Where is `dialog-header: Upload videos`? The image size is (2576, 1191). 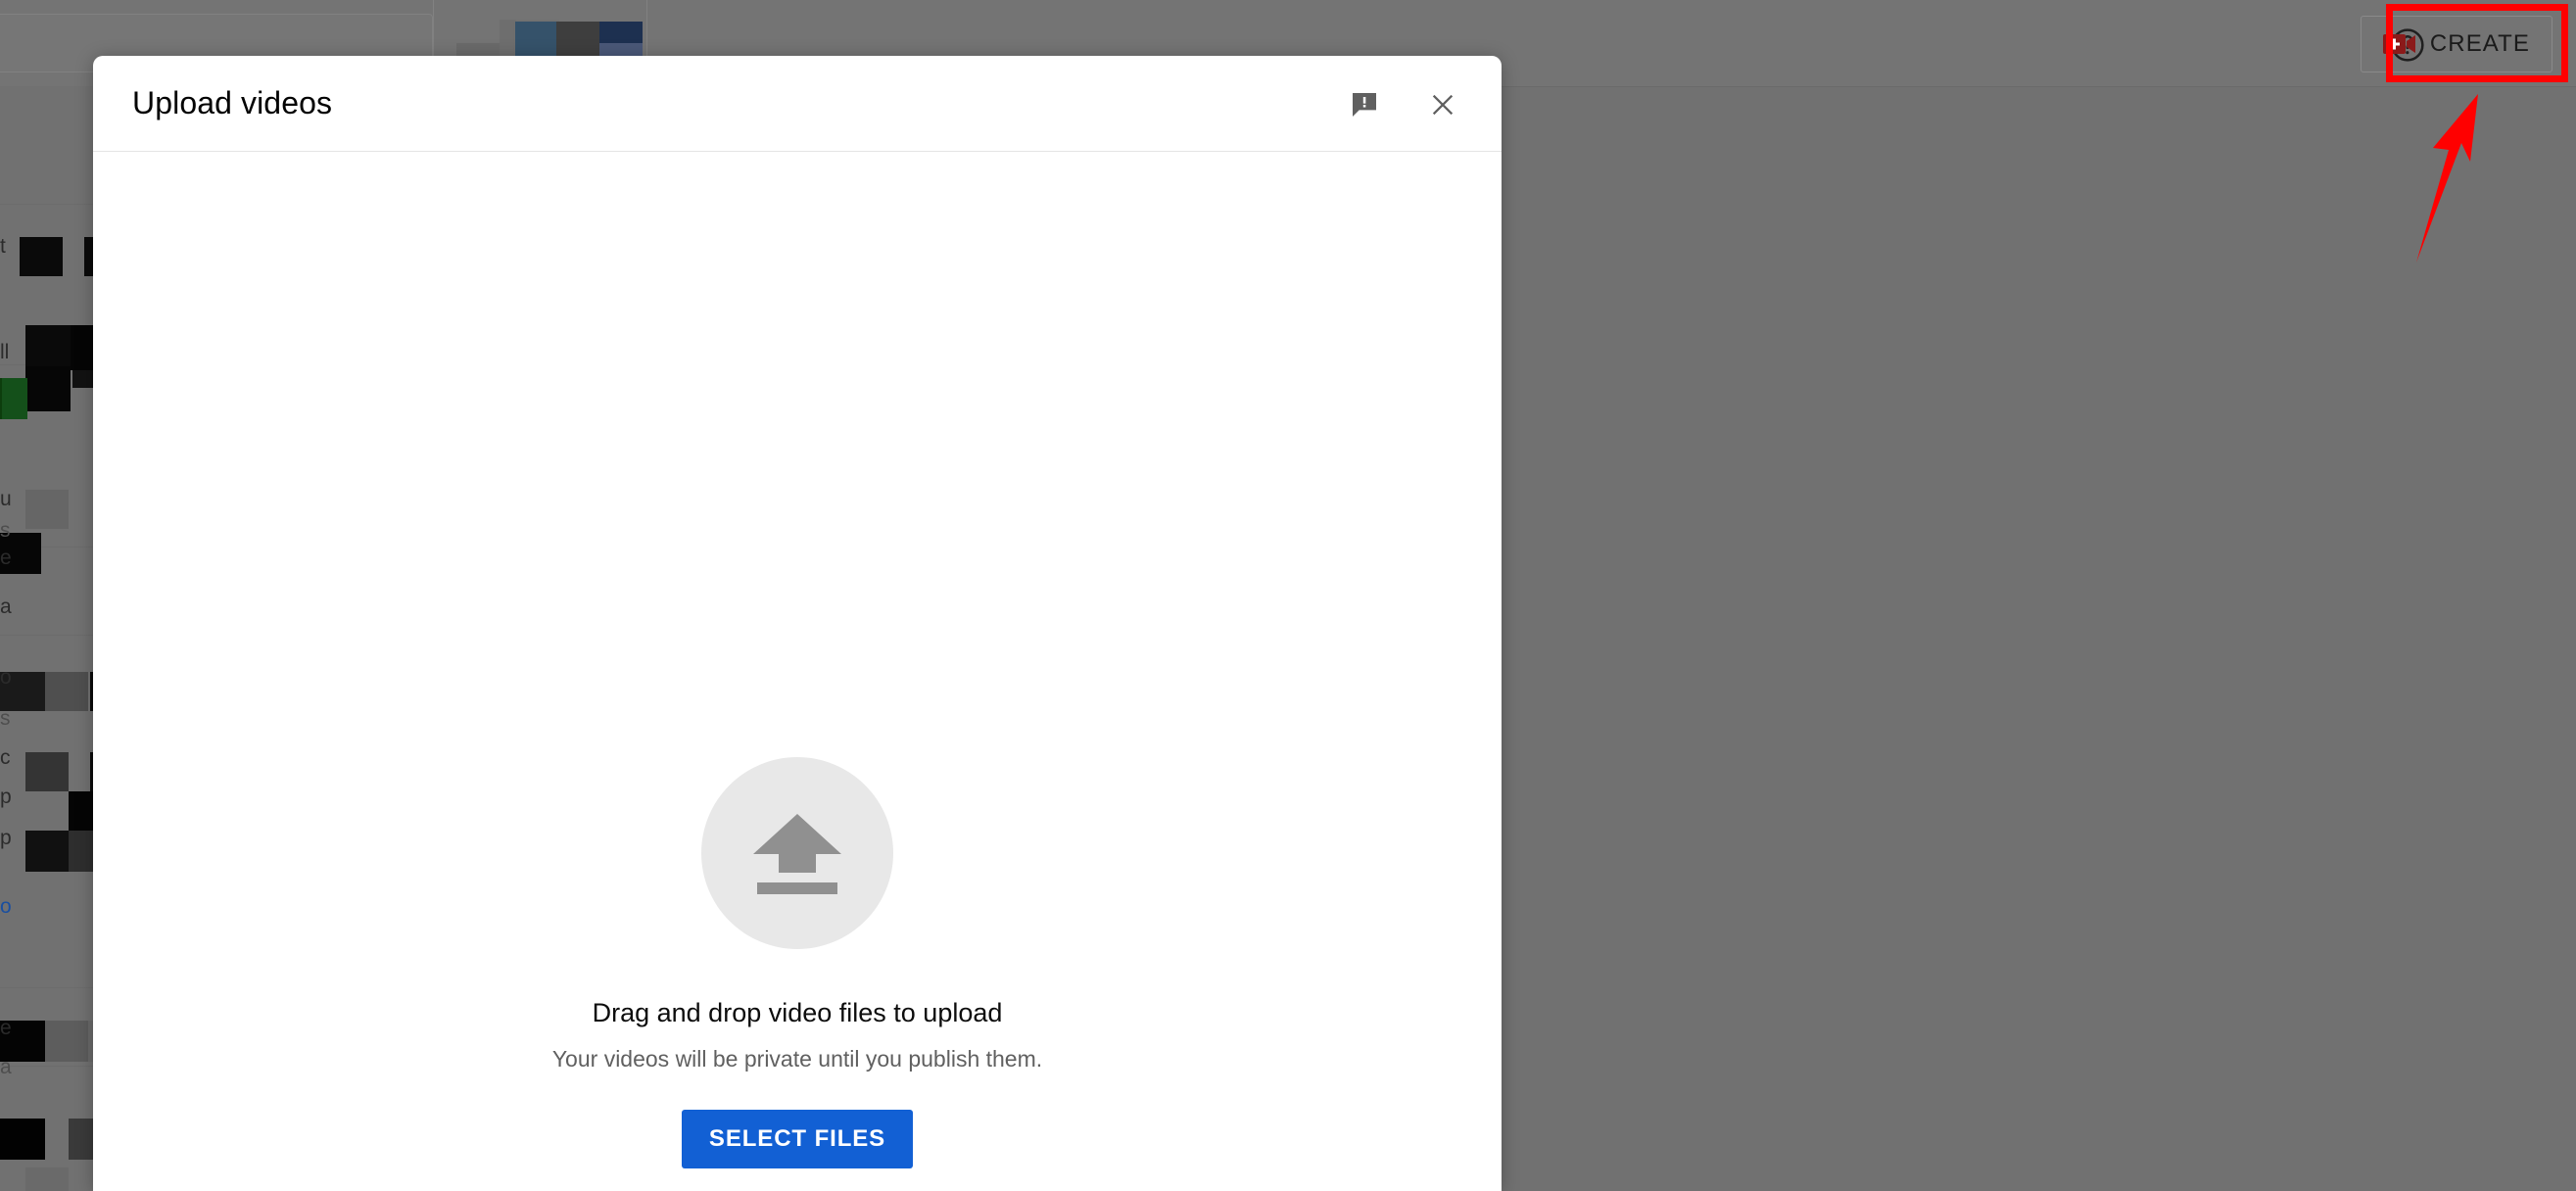
dialog-header: Upload videos is located at coordinates (798, 104).